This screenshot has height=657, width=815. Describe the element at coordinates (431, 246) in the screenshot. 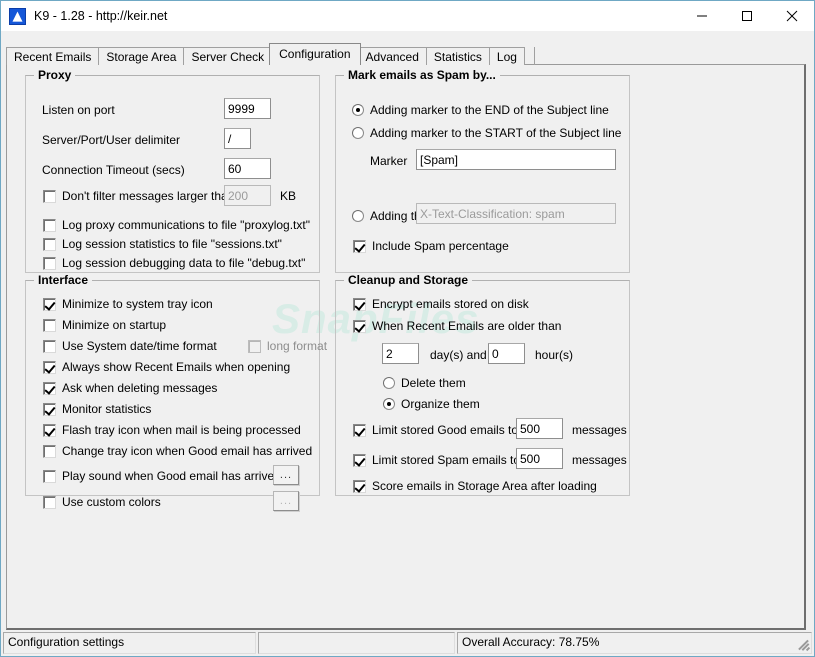

I see `include-percentage-checkbox: Include Spam percentage` at that location.